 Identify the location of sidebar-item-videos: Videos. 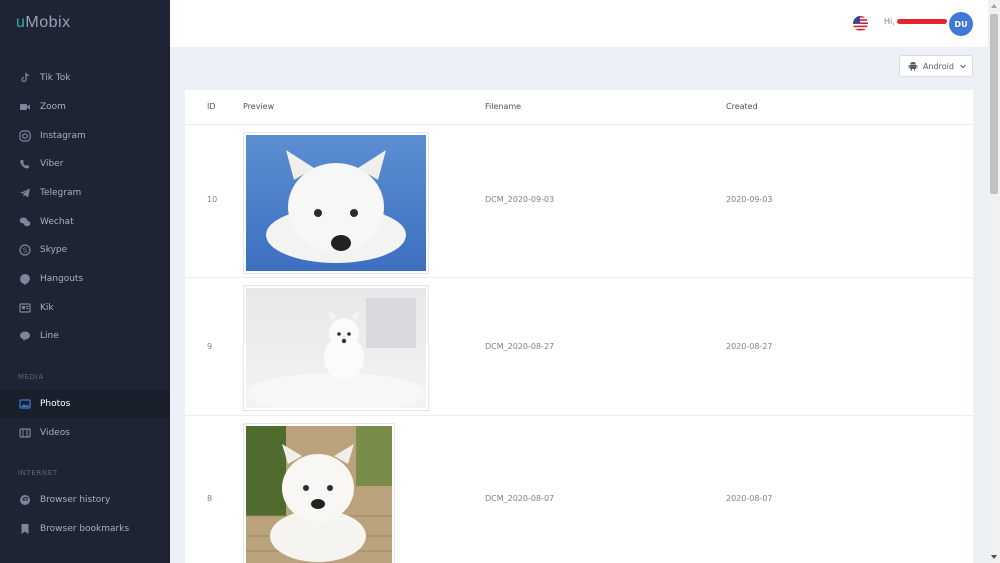
(85, 433).